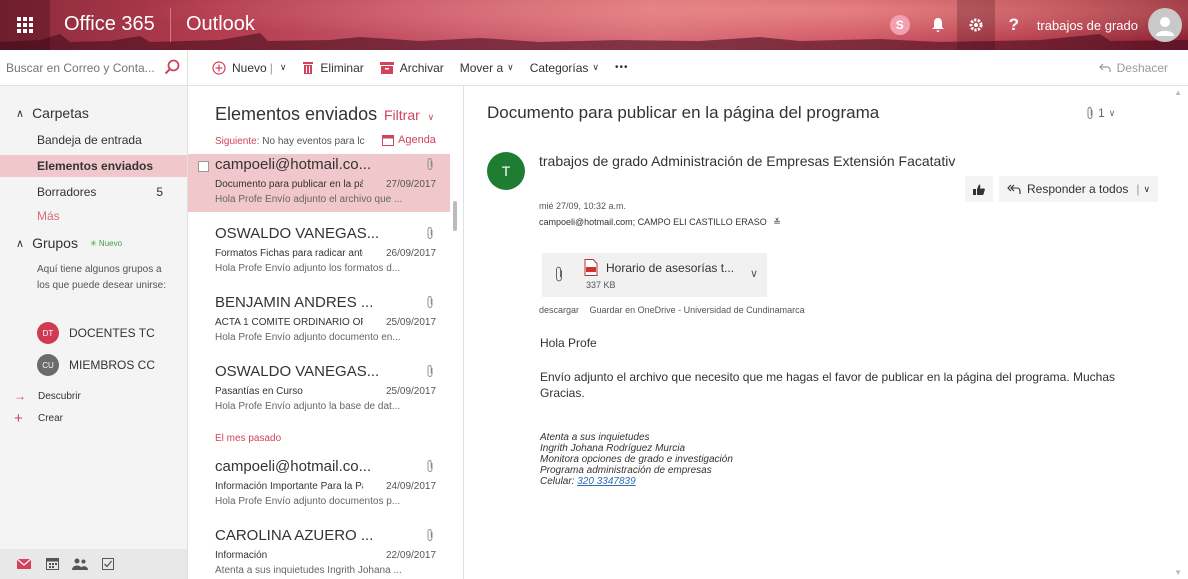  I want to click on move-label: Mover a, so click(481, 67).